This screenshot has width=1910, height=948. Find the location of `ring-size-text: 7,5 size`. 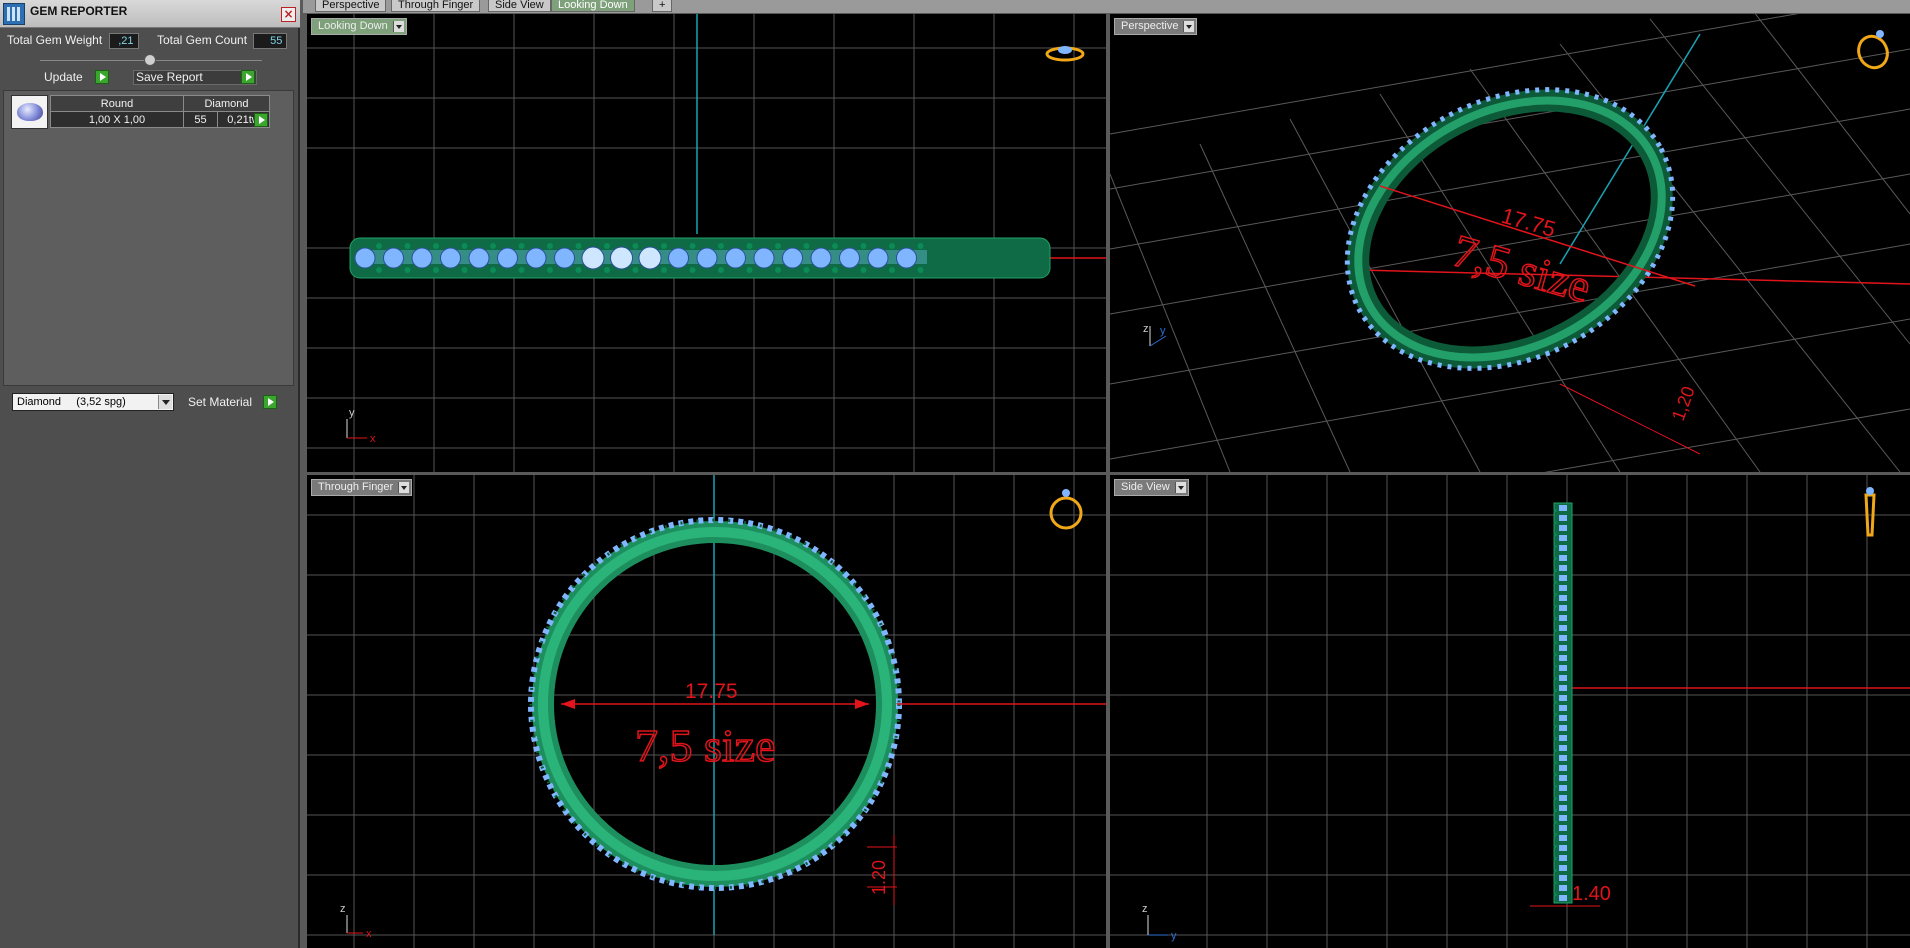

ring-size-text: 7,5 size is located at coordinates (705, 745).